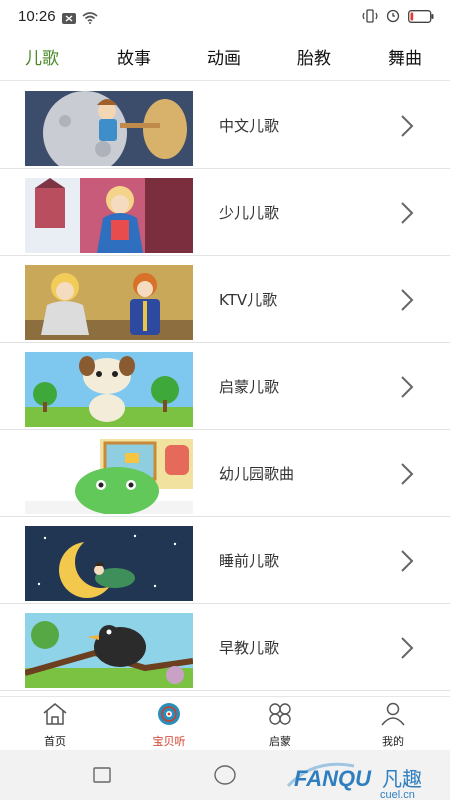 The image size is (450, 804). I want to click on alarm-icon, so click(393, 16).